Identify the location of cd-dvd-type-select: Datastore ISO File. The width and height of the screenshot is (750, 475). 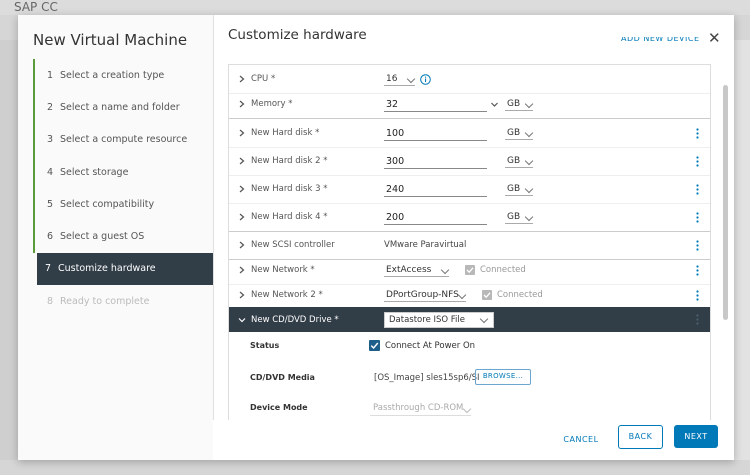
(439, 319).